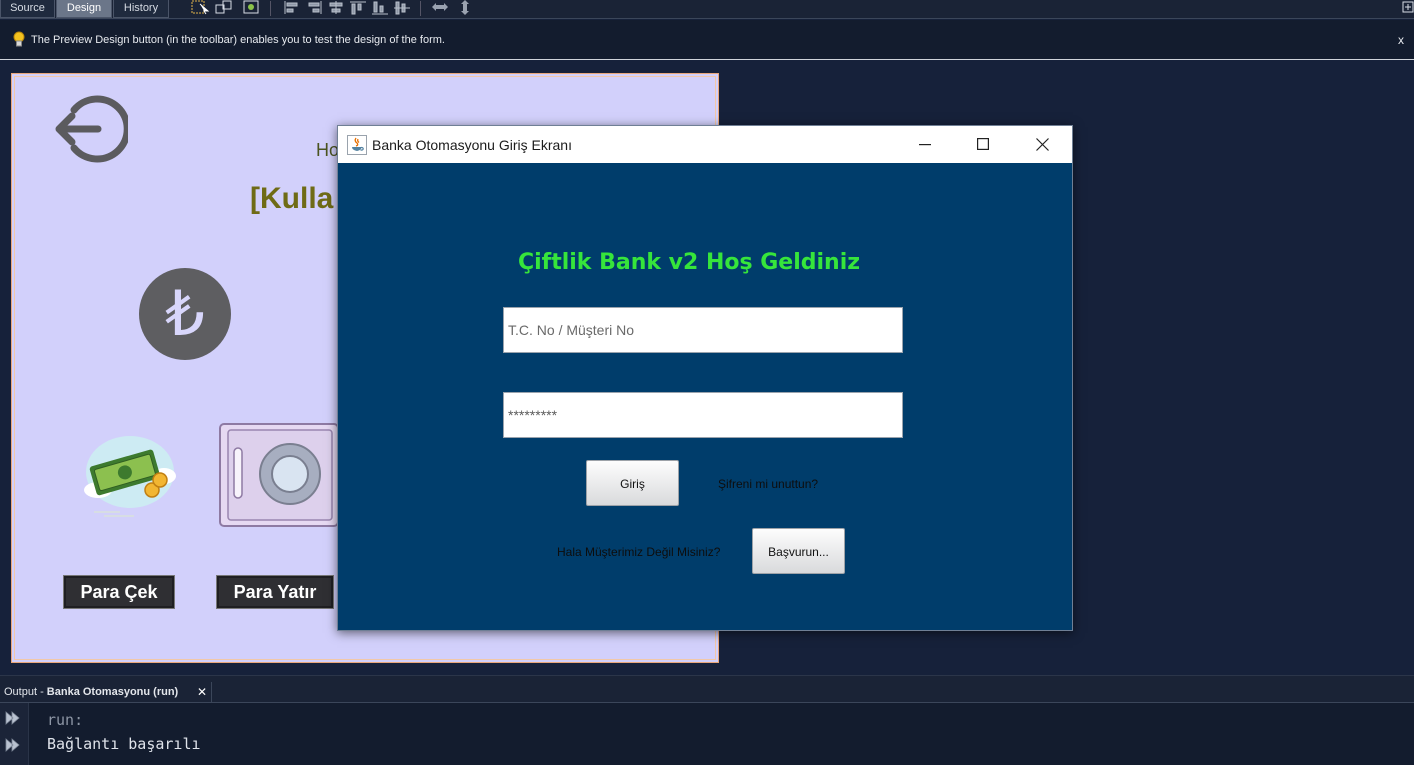 Image resolution: width=1414 pixels, height=765 pixels. I want to click on output-console: run: Bağlantı başarılı, so click(707, 734).